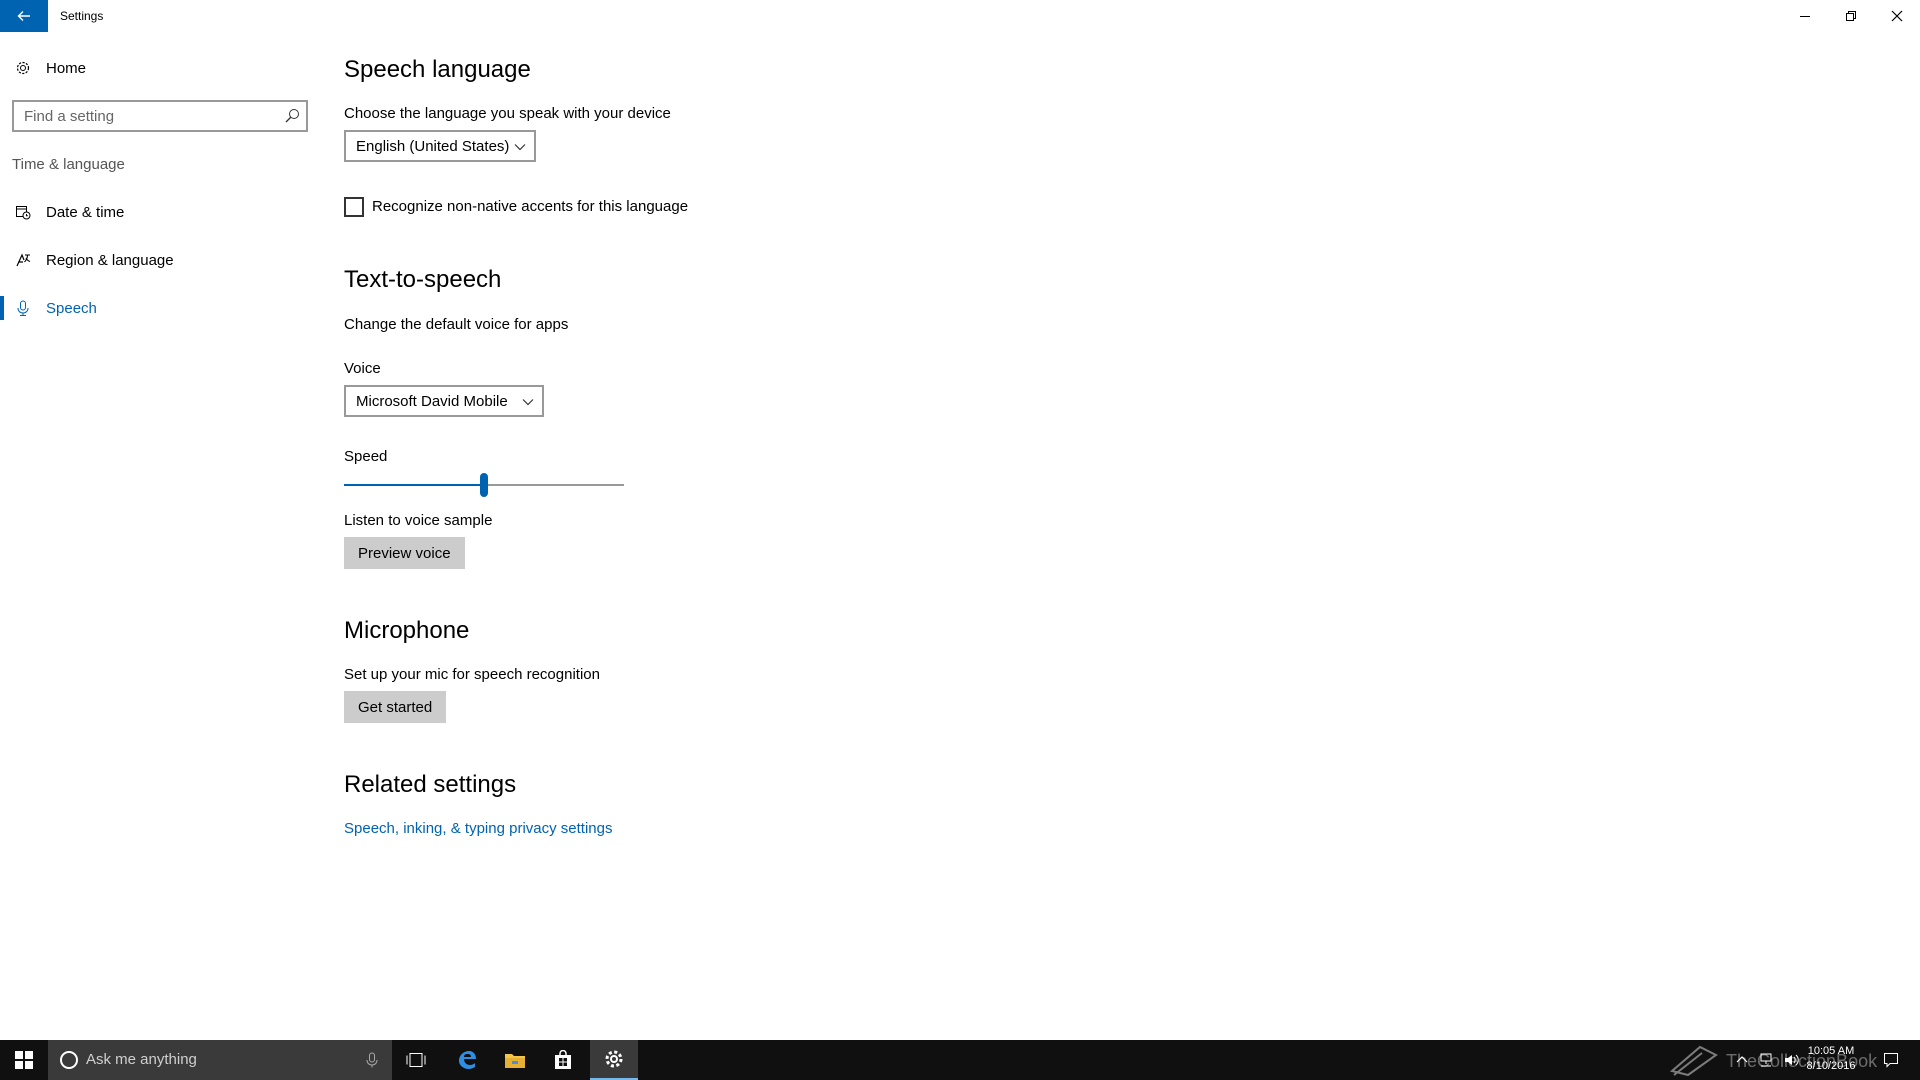 The width and height of the screenshot is (1920, 1080). What do you see at coordinates (472, 674) in the screenshot?
I see `microphone-description: Set up your mic for speech recognition` at bounding box center [472, 674].